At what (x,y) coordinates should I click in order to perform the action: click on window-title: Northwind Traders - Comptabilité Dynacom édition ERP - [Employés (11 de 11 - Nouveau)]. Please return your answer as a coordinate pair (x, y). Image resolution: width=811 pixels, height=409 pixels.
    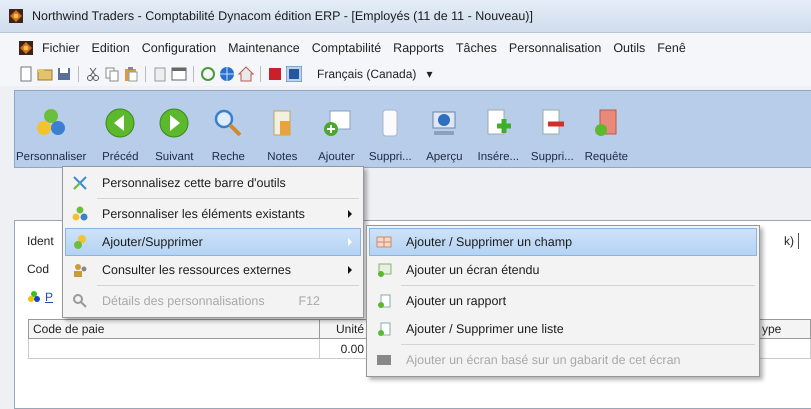
    Looking at the image, I should click on (282, 16).